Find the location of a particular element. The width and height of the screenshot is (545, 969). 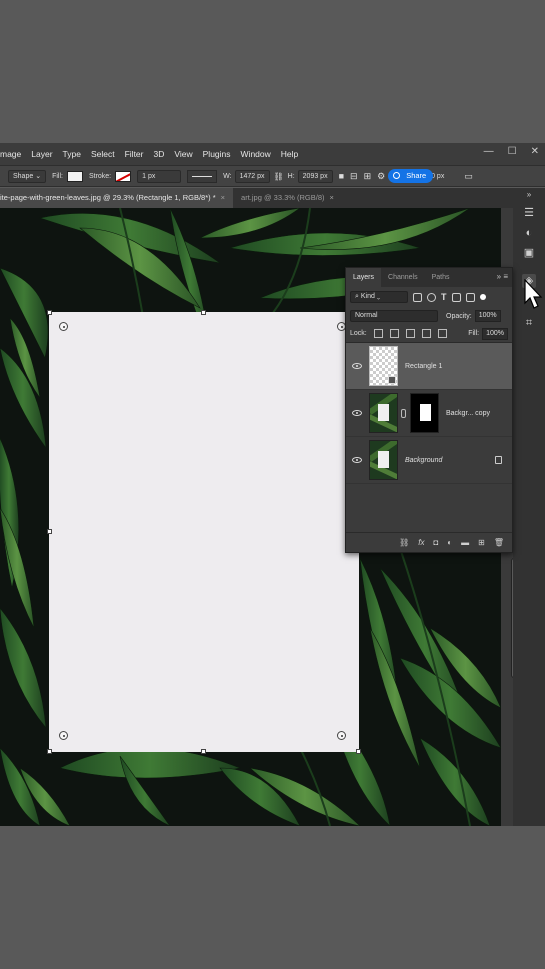

shape-badge-icon is located at coordinates (392, 380).